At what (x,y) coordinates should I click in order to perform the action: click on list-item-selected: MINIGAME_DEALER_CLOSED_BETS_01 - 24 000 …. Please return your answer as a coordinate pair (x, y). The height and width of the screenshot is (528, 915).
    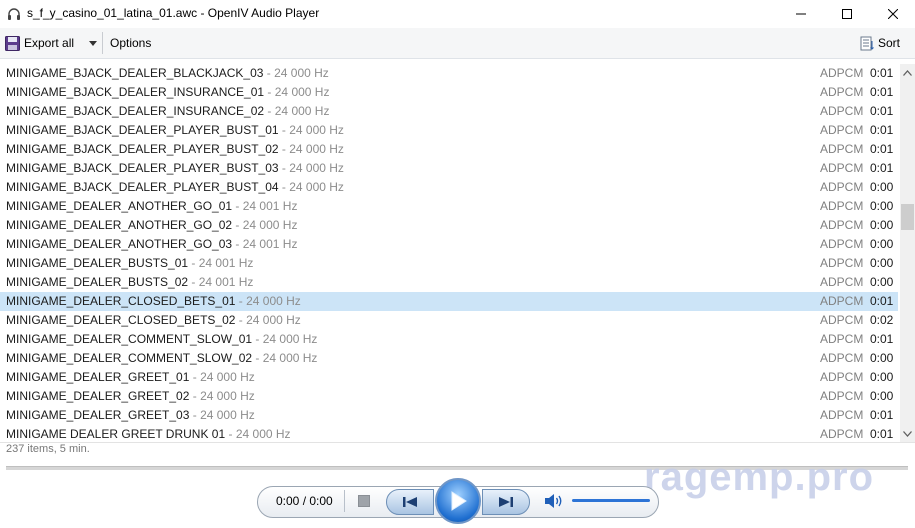
    Looking at the image, I should click on (449, 301).